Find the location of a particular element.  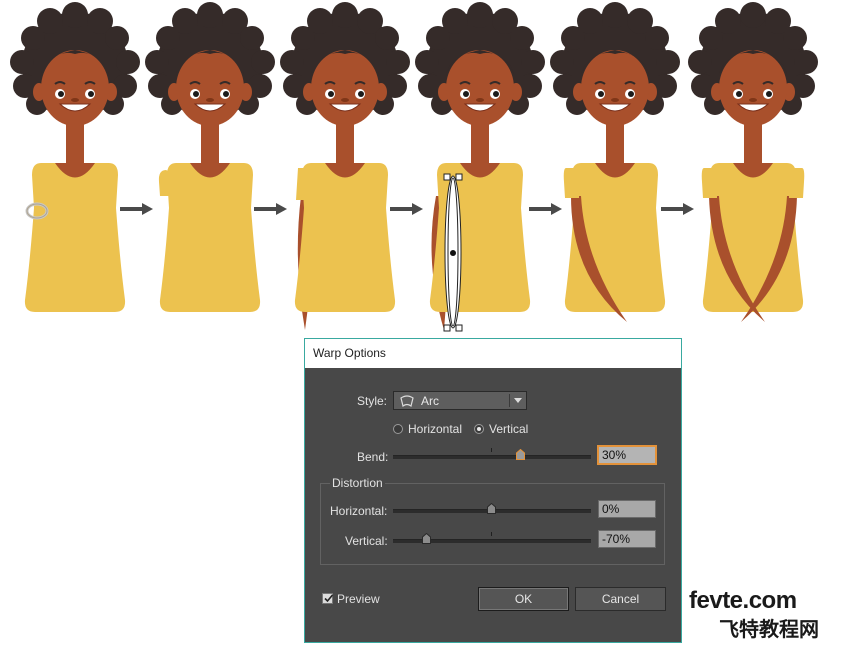

arc-style-icon is located at coordinates (407, 401).